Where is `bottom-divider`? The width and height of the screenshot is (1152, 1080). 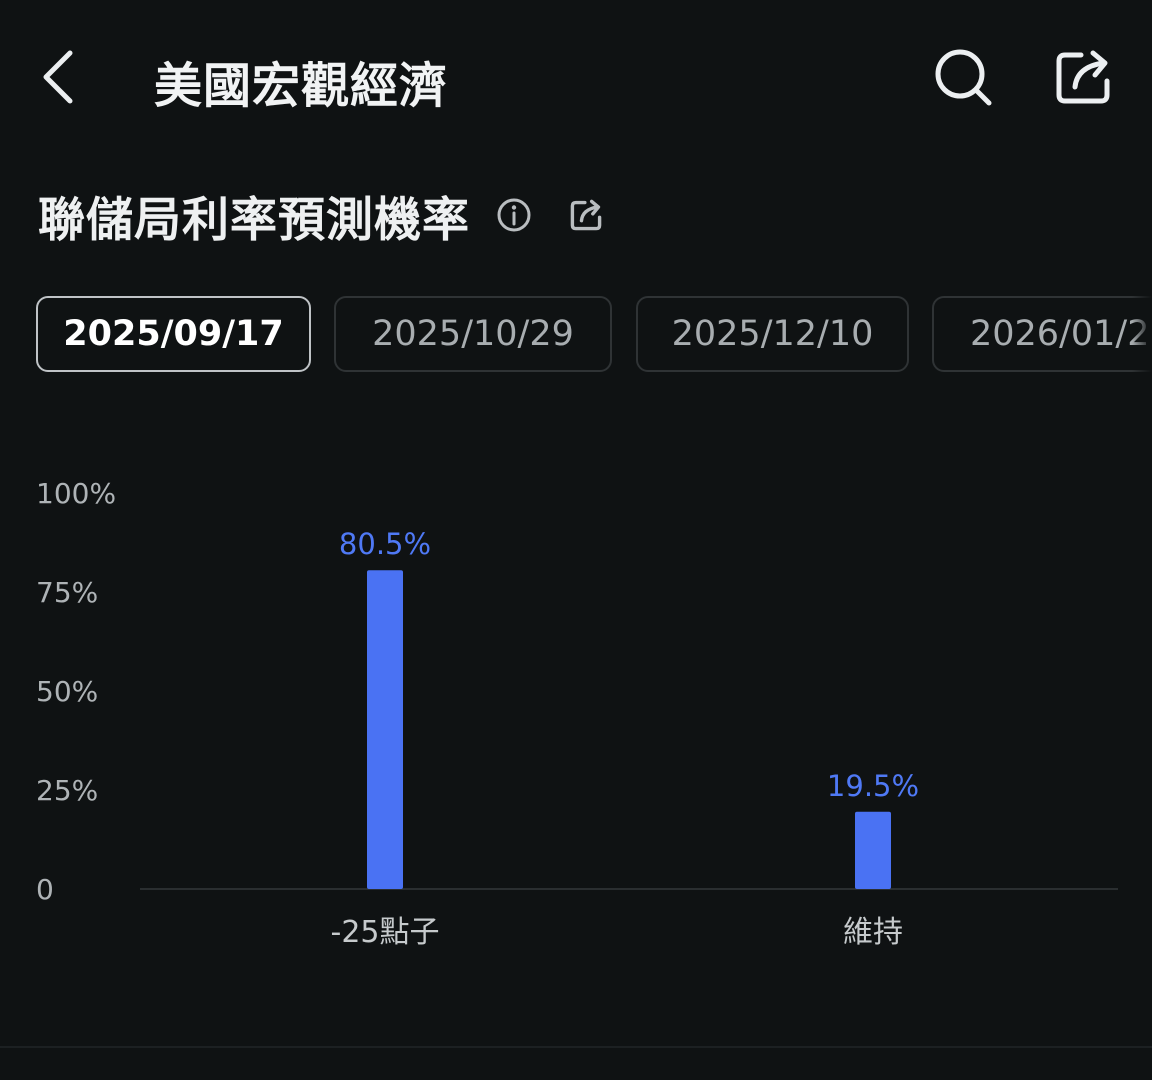
bottom-divider is located at coordinates (576, 1047).